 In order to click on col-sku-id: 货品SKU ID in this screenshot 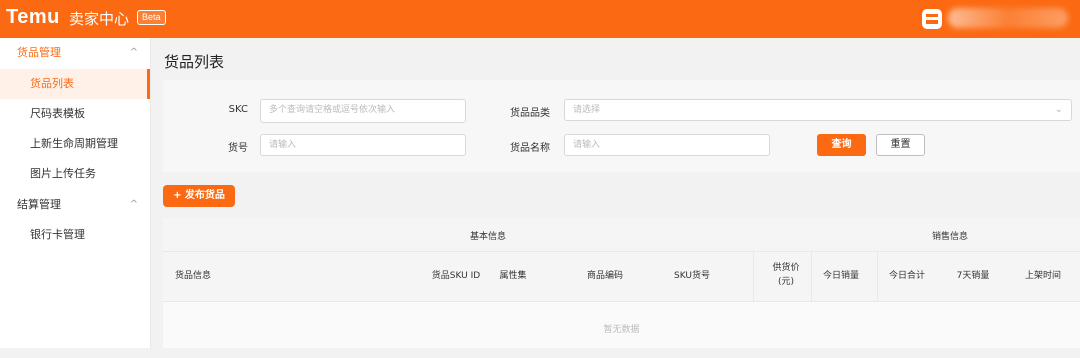, I will do `click(456, 276)`.